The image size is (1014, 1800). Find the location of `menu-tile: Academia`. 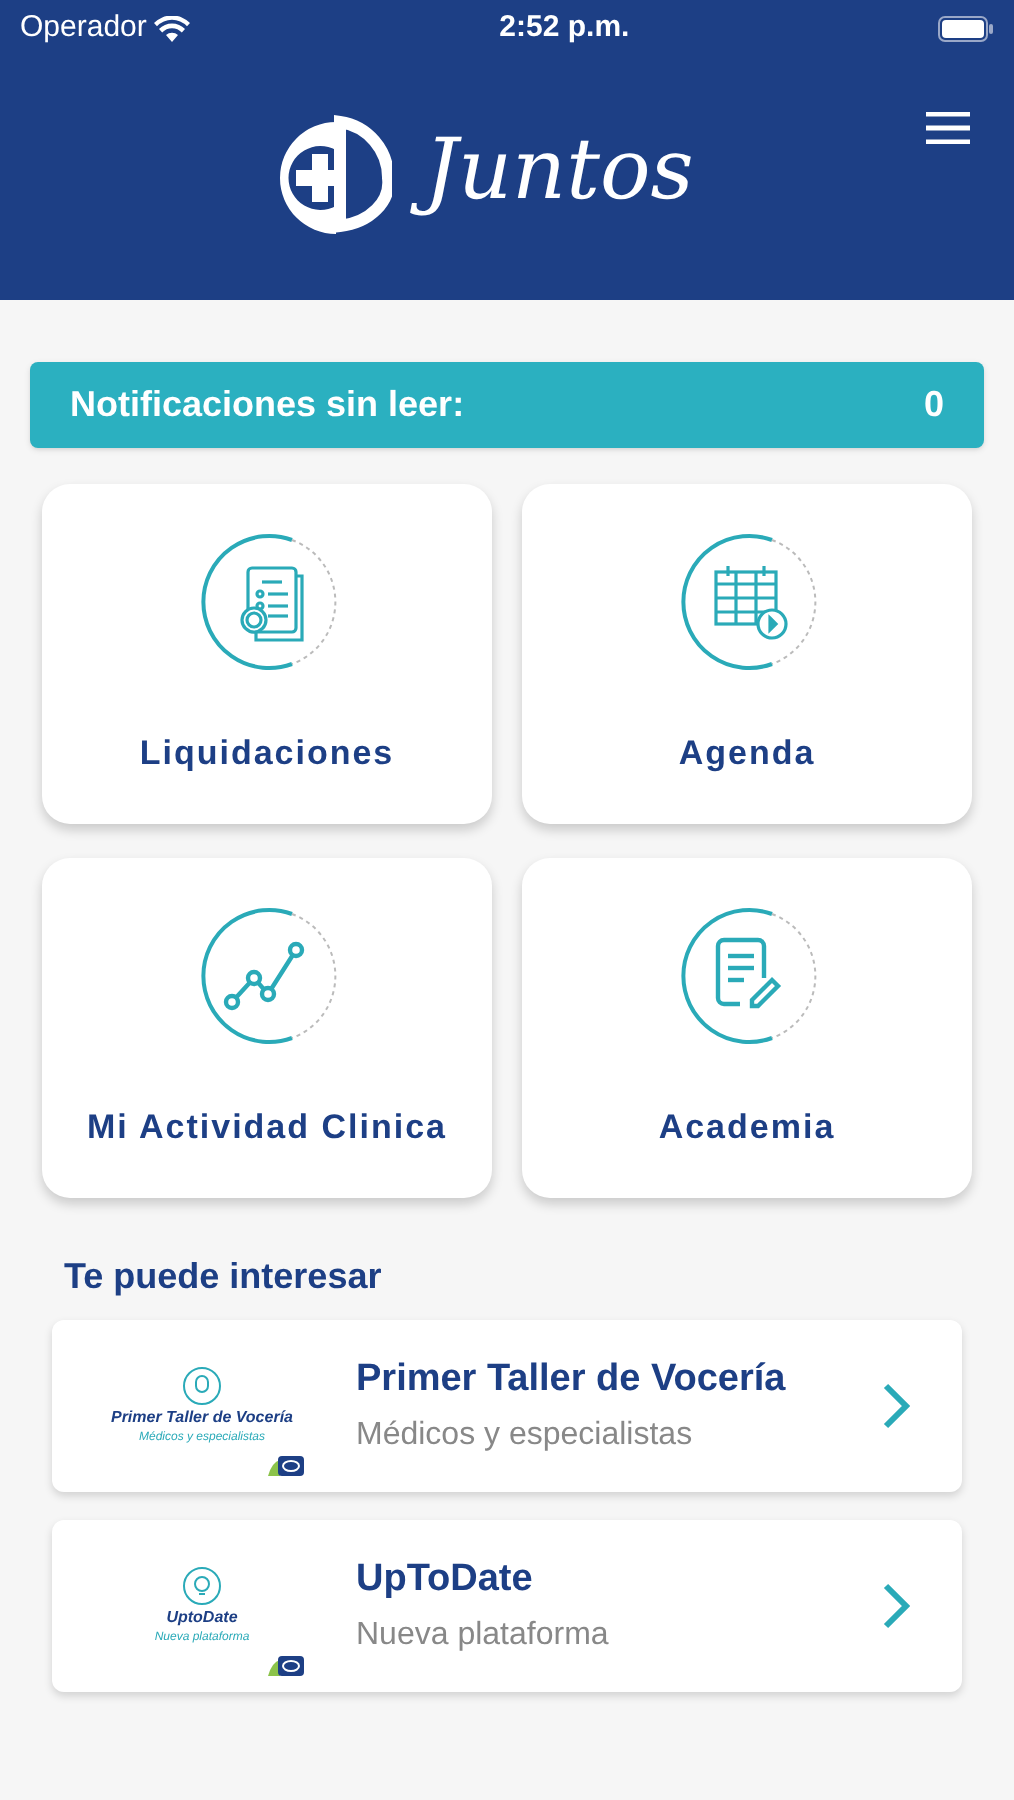

menu-tile: Academia is located at coordinates (747, 1028).